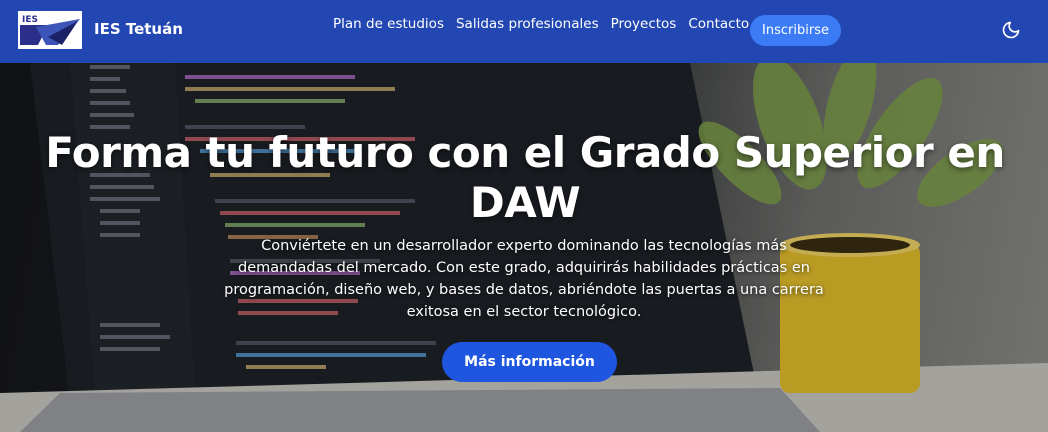  What do you see at coordinates (138, 29) in the screenshot?
I see `brand-name: IES Tetuán` at bounding box center [138, 29].